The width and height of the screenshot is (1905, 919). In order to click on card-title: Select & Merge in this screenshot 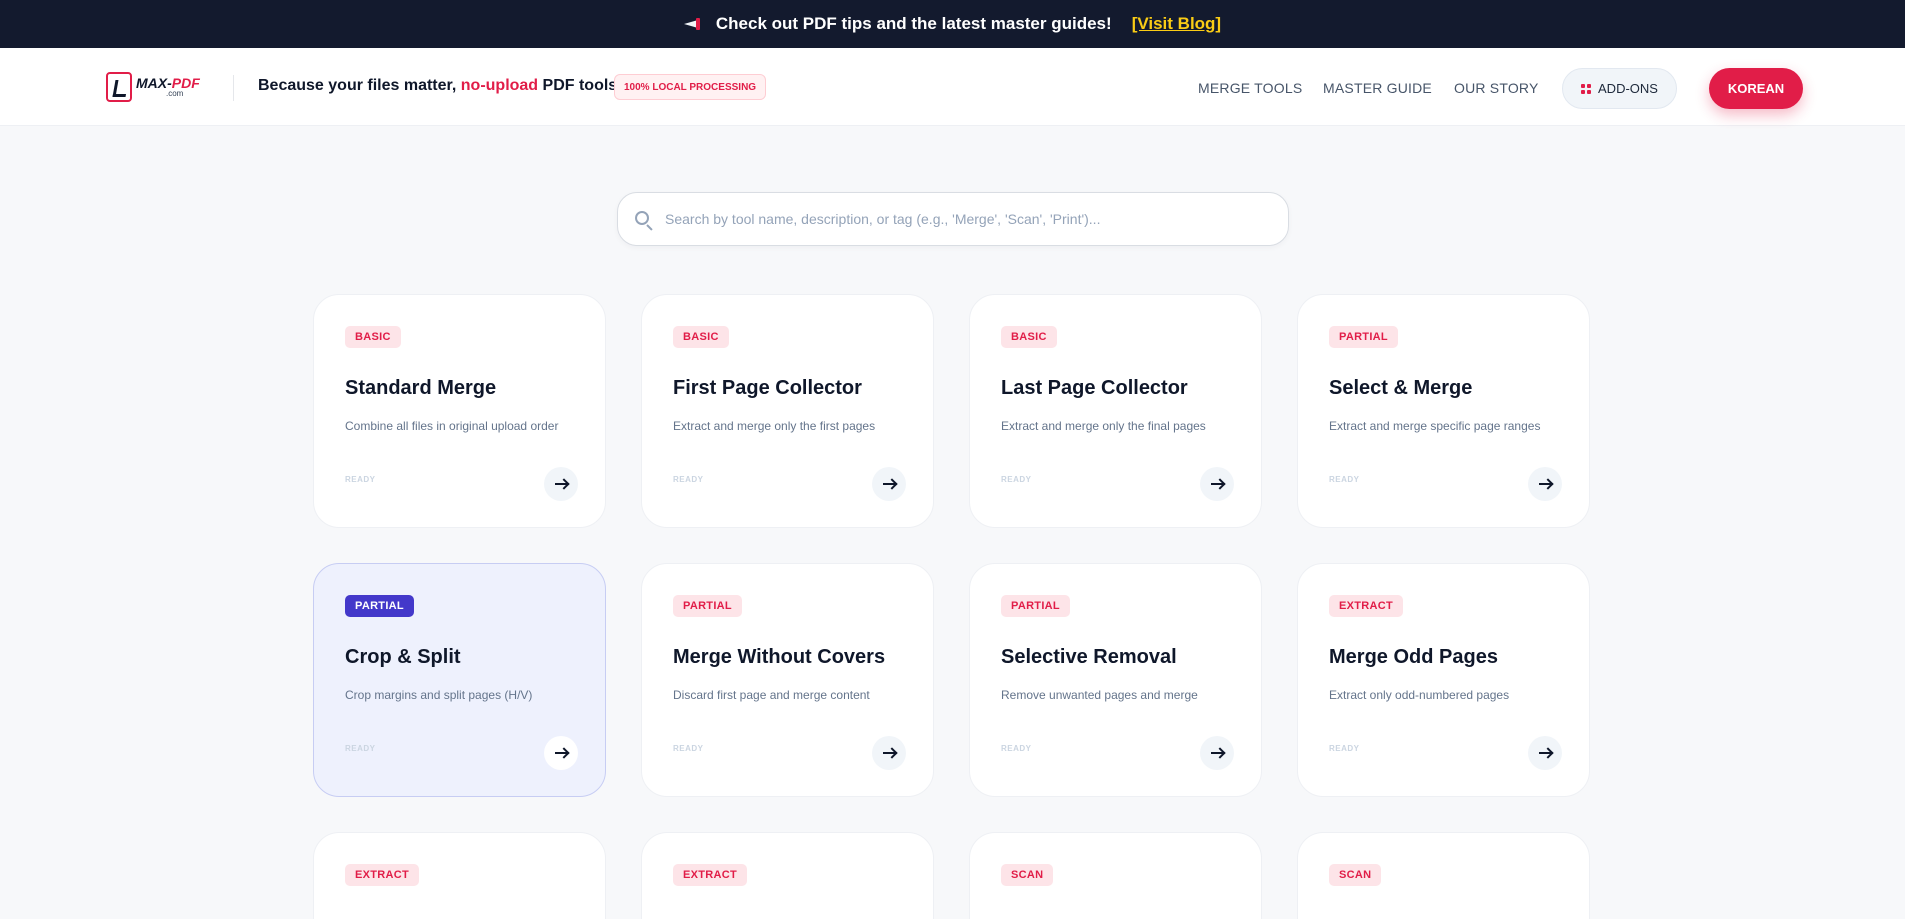, I will do `click(1401, 388)`.